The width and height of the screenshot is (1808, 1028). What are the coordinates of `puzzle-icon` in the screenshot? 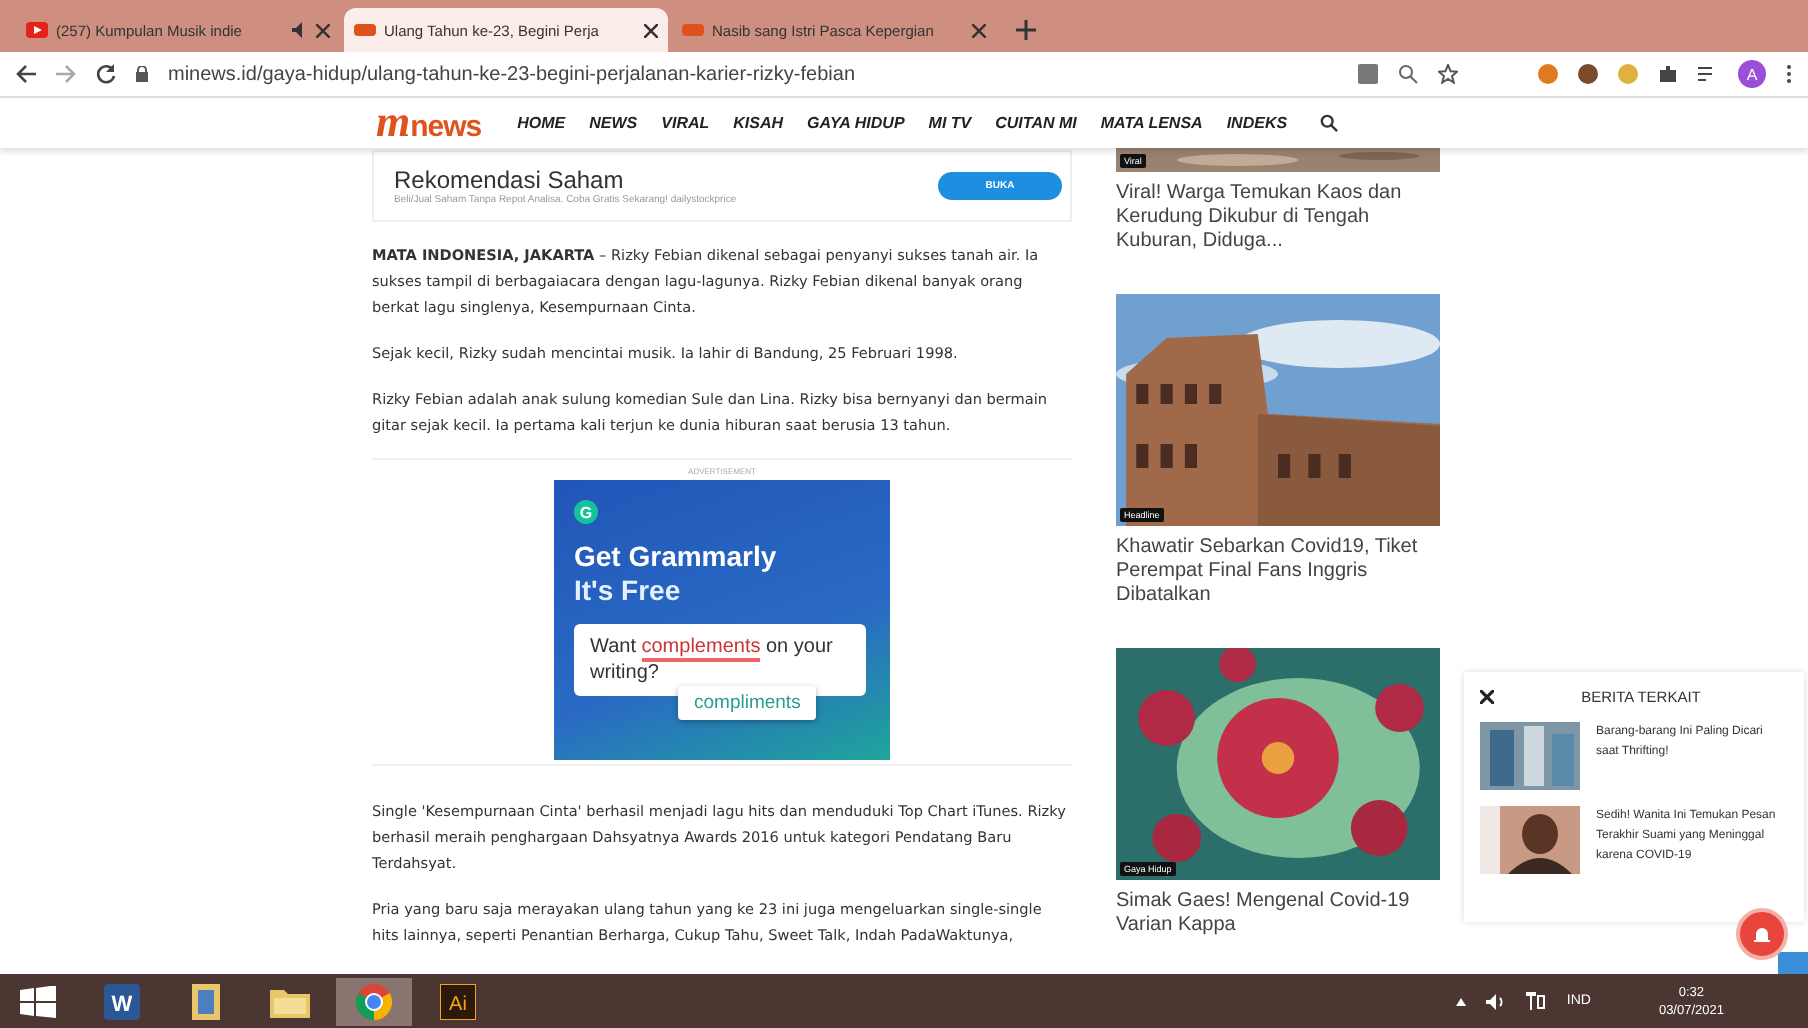 It's located at (1668, 74).